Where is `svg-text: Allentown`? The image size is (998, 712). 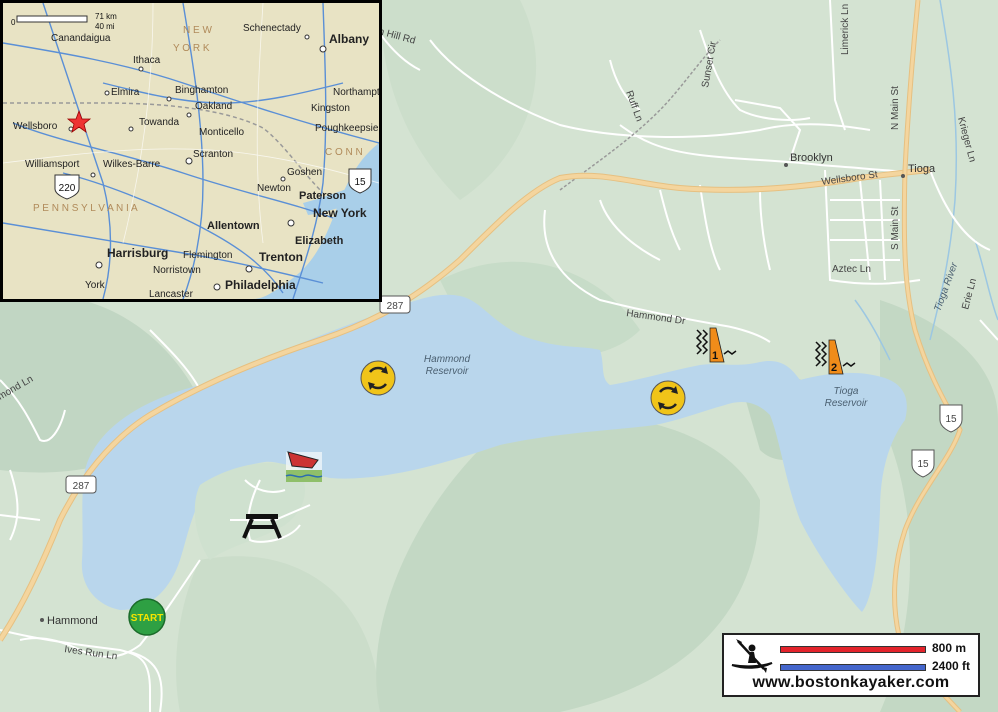
svg-text: Allentown is located at coordinates (233, 226).